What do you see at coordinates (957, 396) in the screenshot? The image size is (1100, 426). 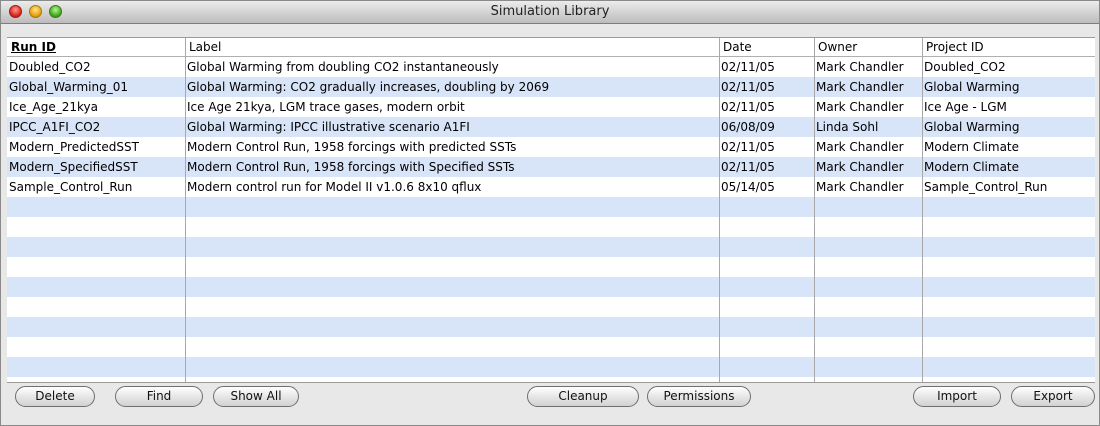 I see `import-button: Import` at bounding box center [957, 396].